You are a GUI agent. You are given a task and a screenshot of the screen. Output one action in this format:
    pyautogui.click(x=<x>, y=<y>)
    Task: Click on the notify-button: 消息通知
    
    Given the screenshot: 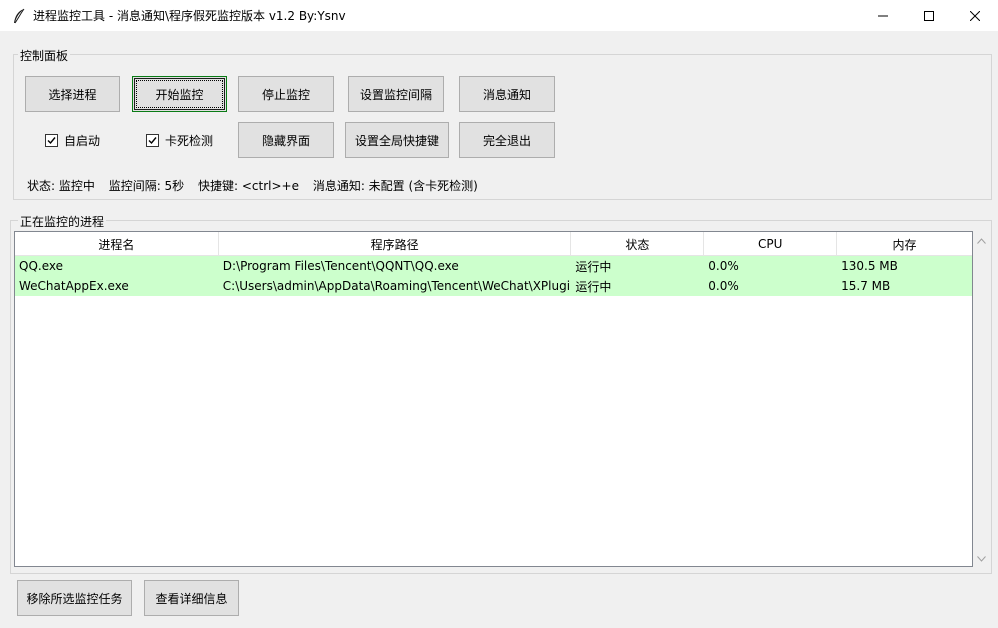 What is the action you would take?
    pyautogui.click(x=507, y=94)
    